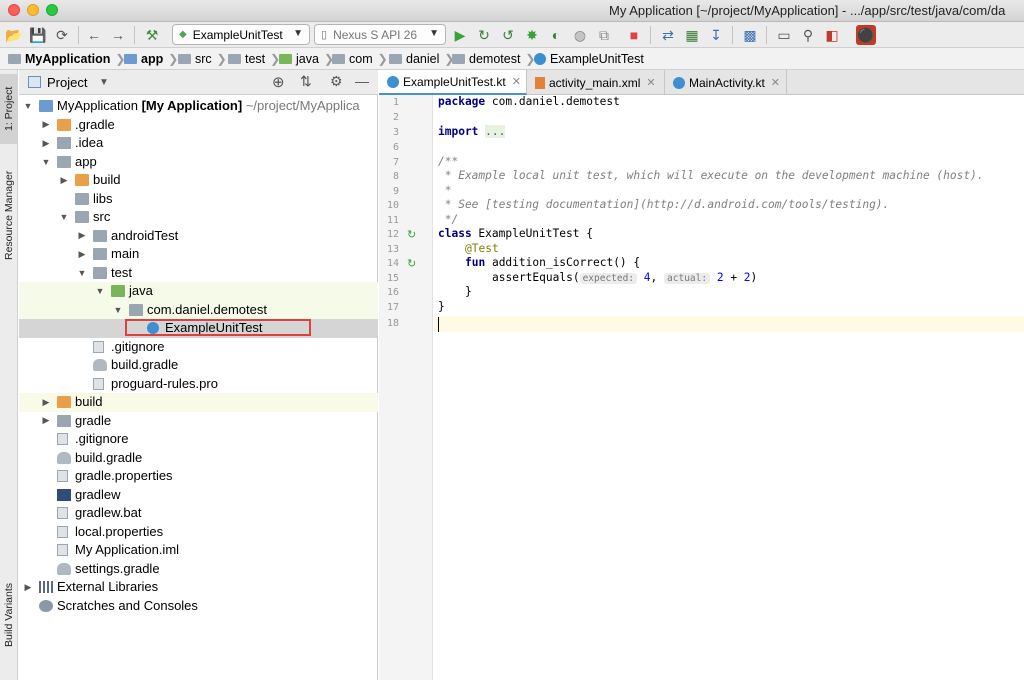  What do you see at coordinates (198, 606) in the screenshot?
I see `tree-item: Scratches and Consoles` at bounding box center [198, 606].